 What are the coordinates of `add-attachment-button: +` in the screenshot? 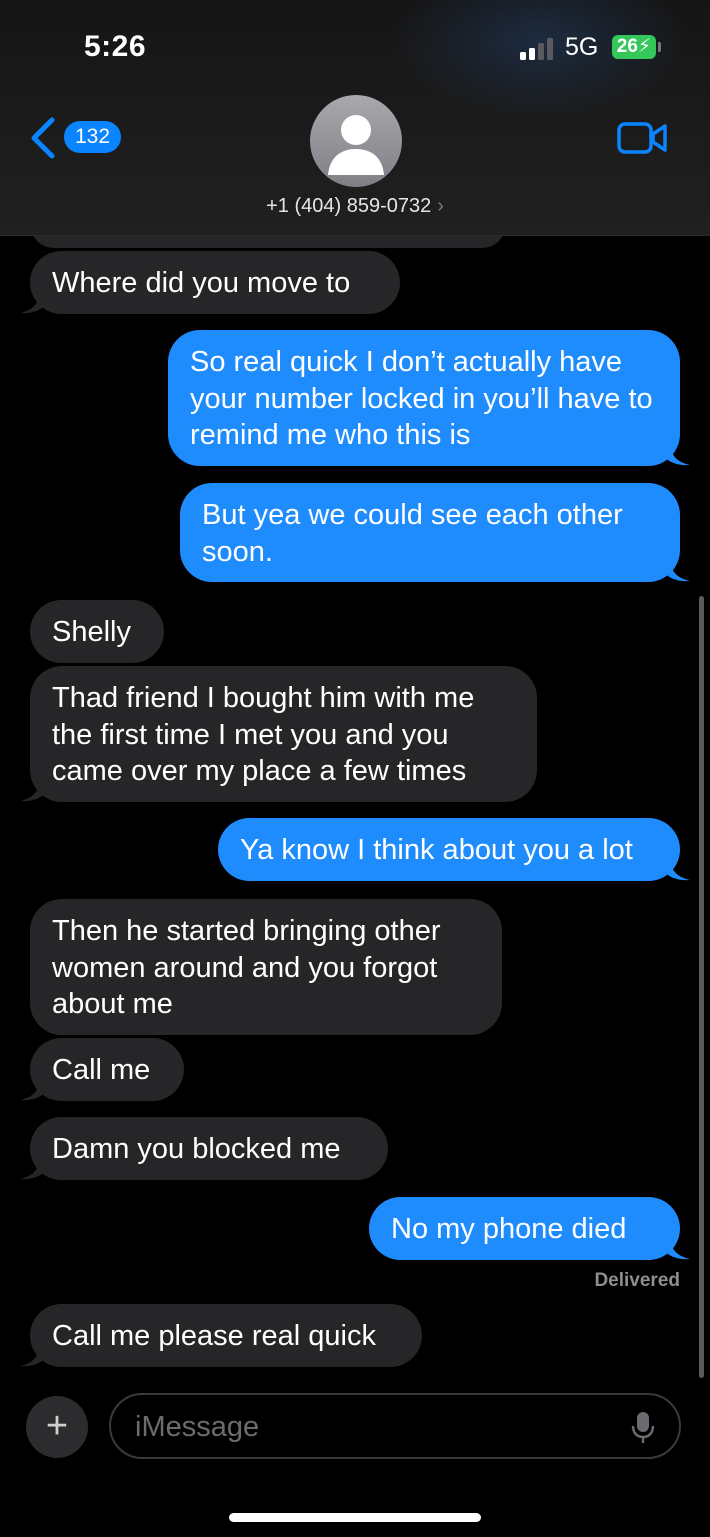 It's located at (57, 1427).